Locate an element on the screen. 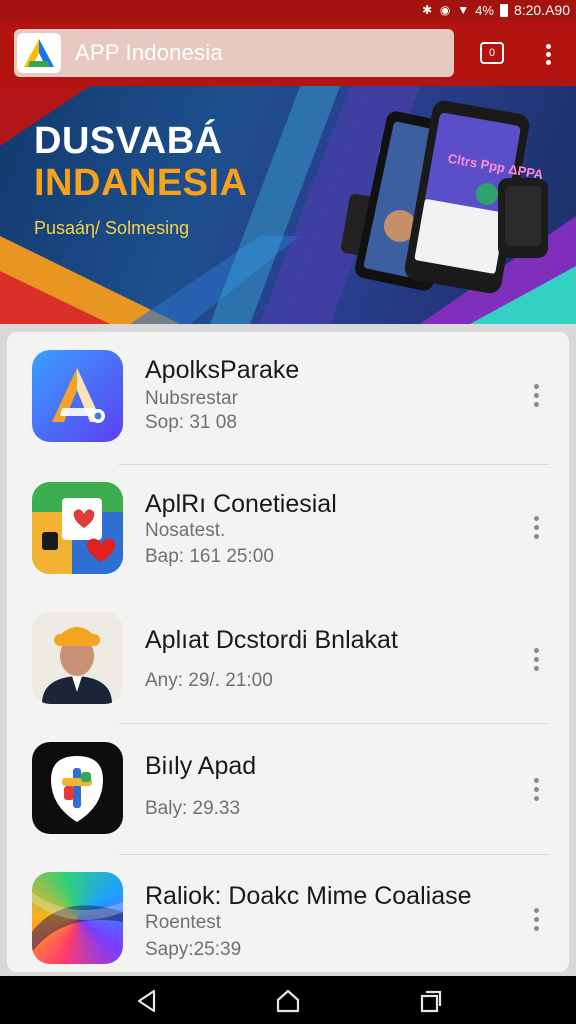 This screenshot has height=1024, width=576. app-meta: Any: 29/. 21:00 is located at coordinates (209, 680).